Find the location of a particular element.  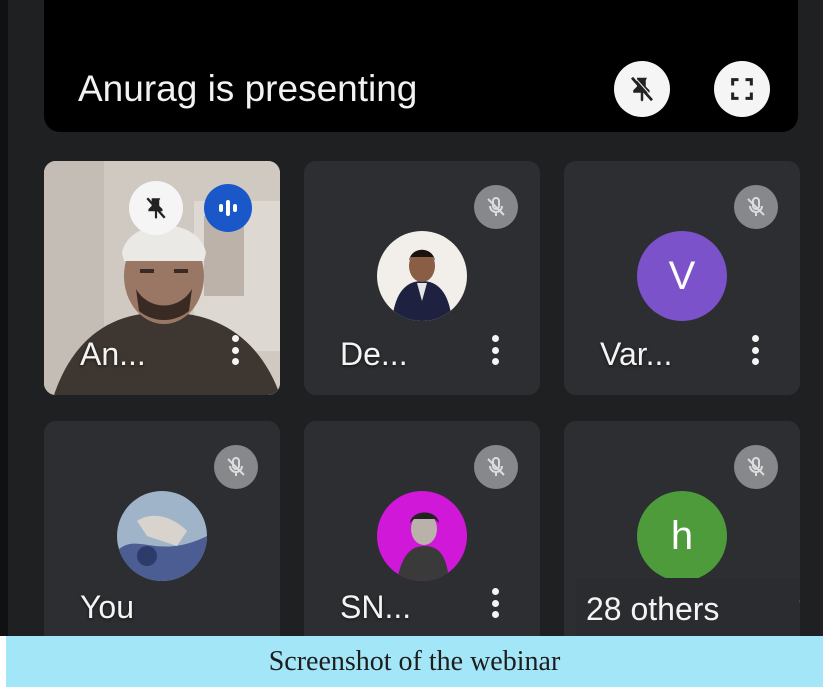

avatar-letter: V is located at coordinates (682, 275).